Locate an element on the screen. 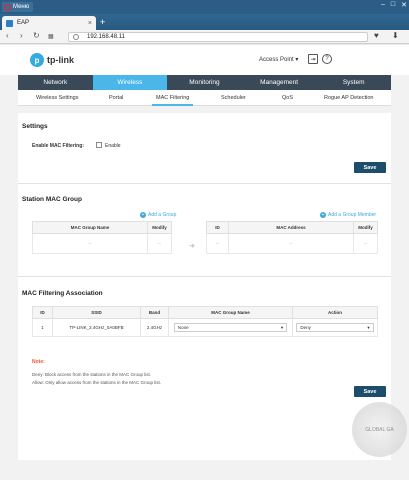 The width and height of the screenshot is (409, 480). table-header-row: MAC Group Name Modify is located at coordinates (102, 227).